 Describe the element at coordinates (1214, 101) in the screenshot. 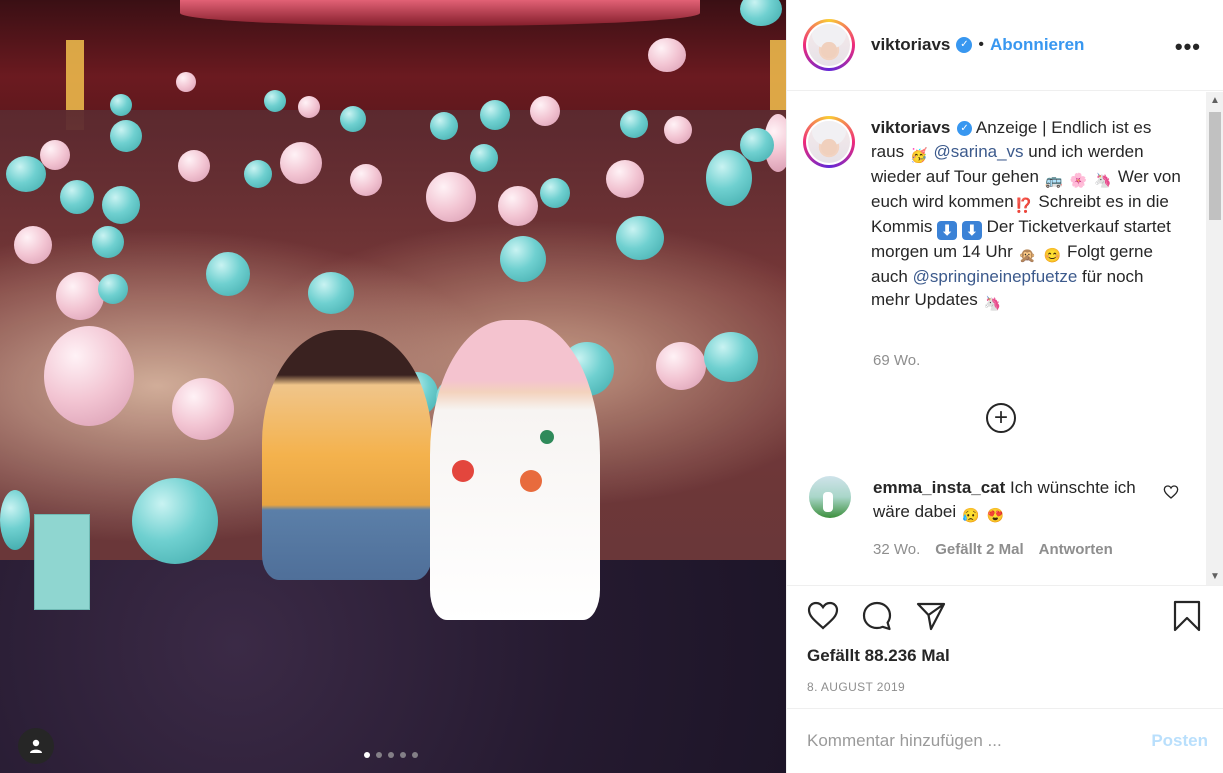

I see `scroll-up-arrow-icon: ▲` at that location.